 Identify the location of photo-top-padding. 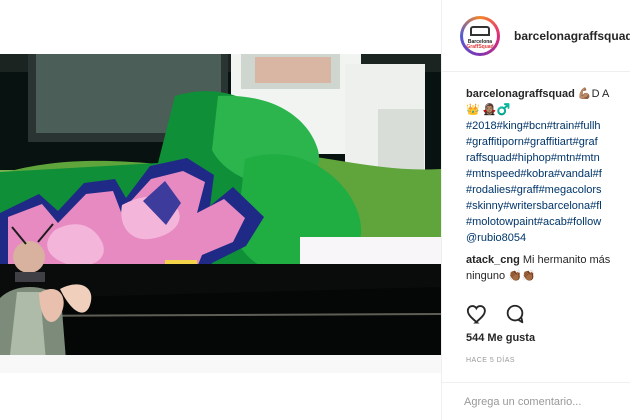
(220, 27).